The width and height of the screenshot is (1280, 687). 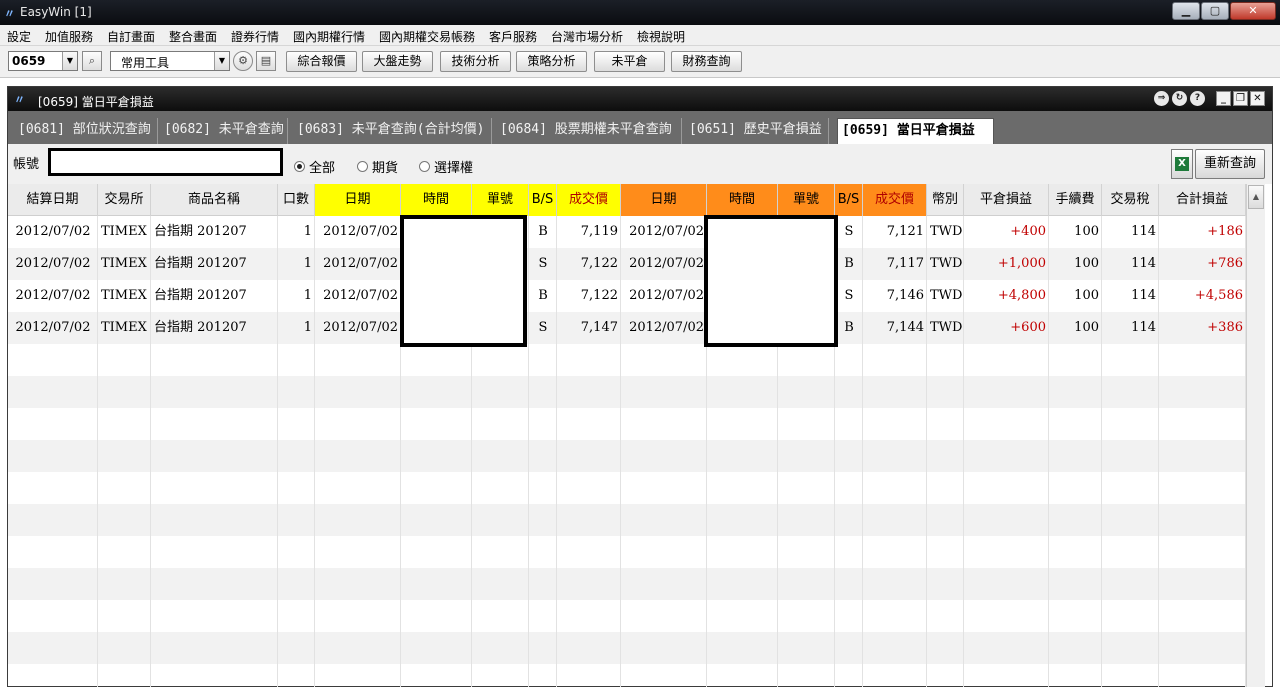 I want to click on export-excel-button: X, so click(x=1182, y=164).